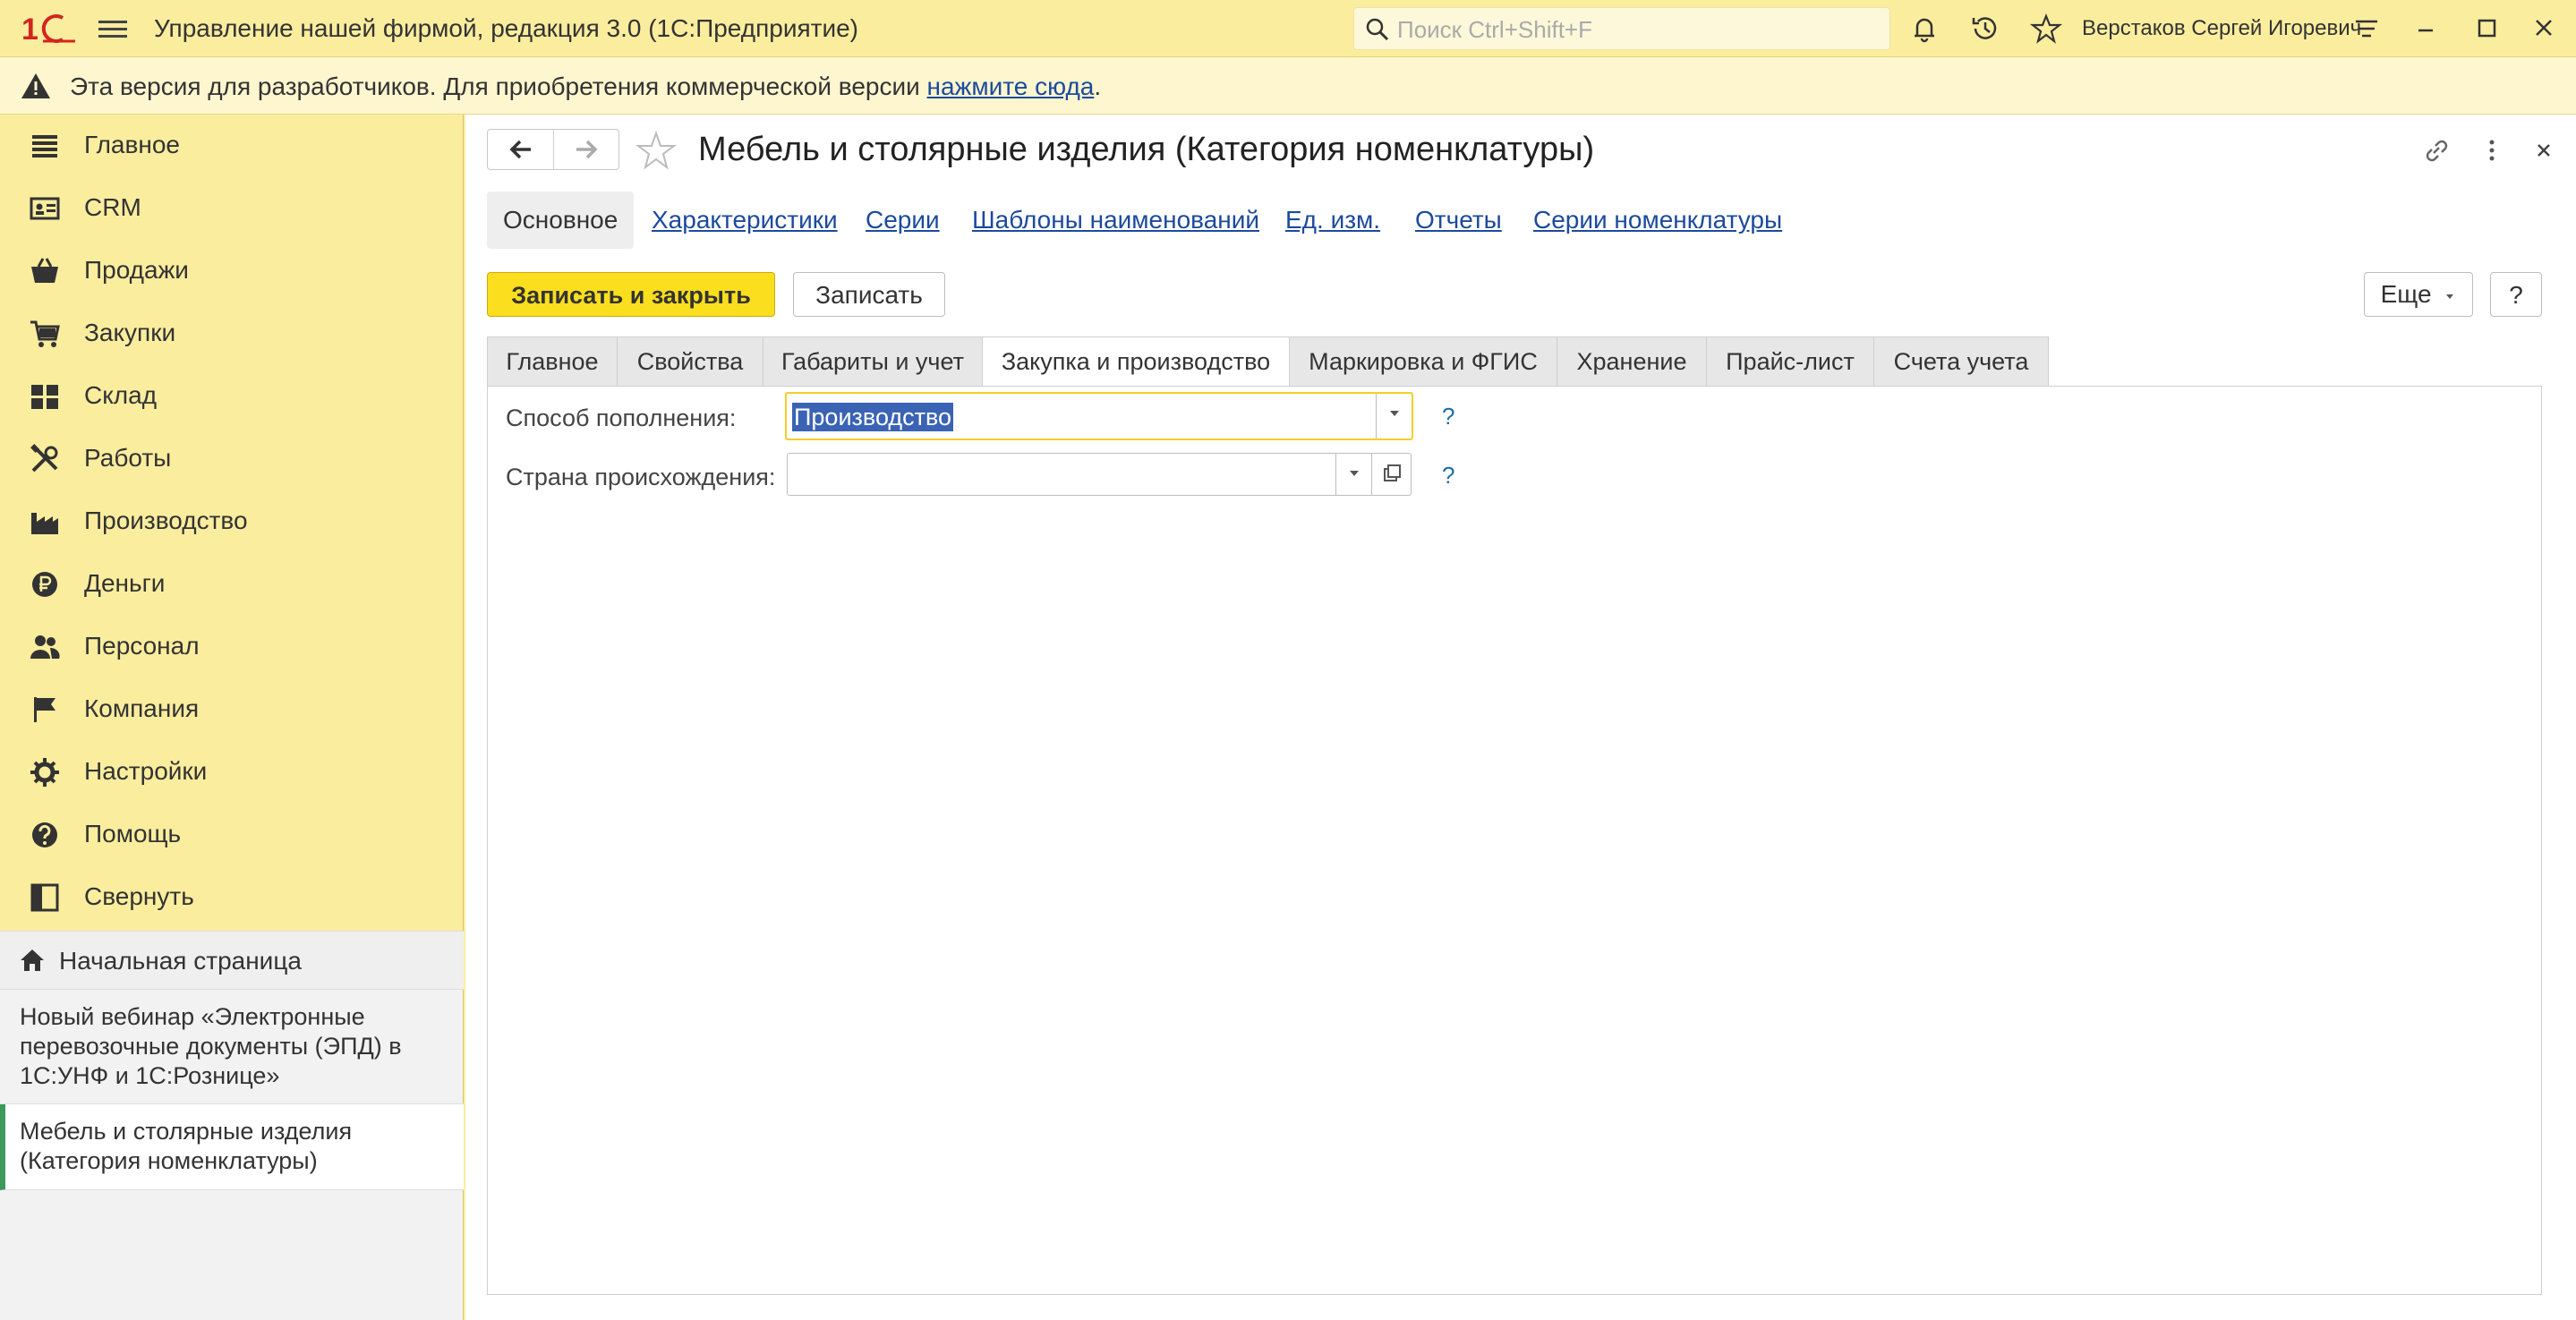  I want to click on user-name: Верстаков Сергей Игоревич, so click(2221, 28).